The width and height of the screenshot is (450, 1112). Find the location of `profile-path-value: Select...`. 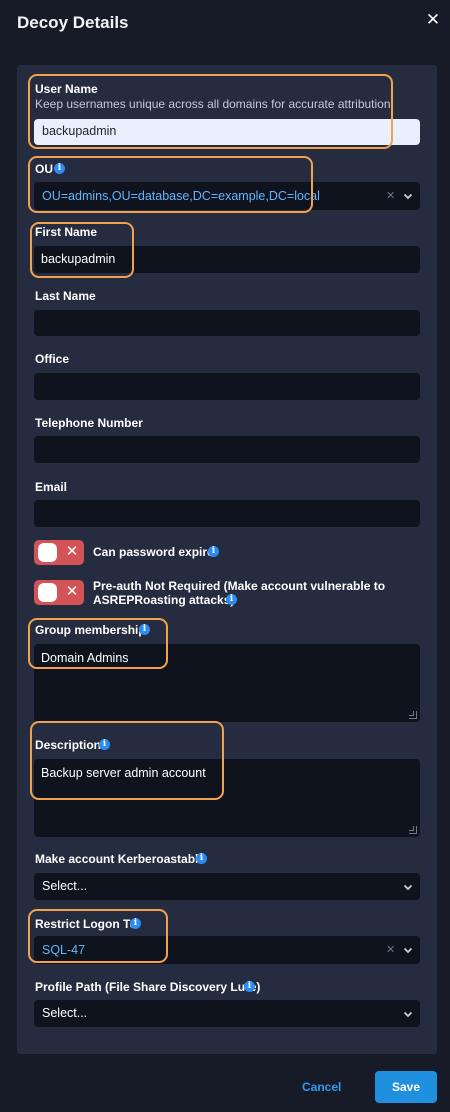

profile-path-value: Select... is located at coordinates (65, 1013).